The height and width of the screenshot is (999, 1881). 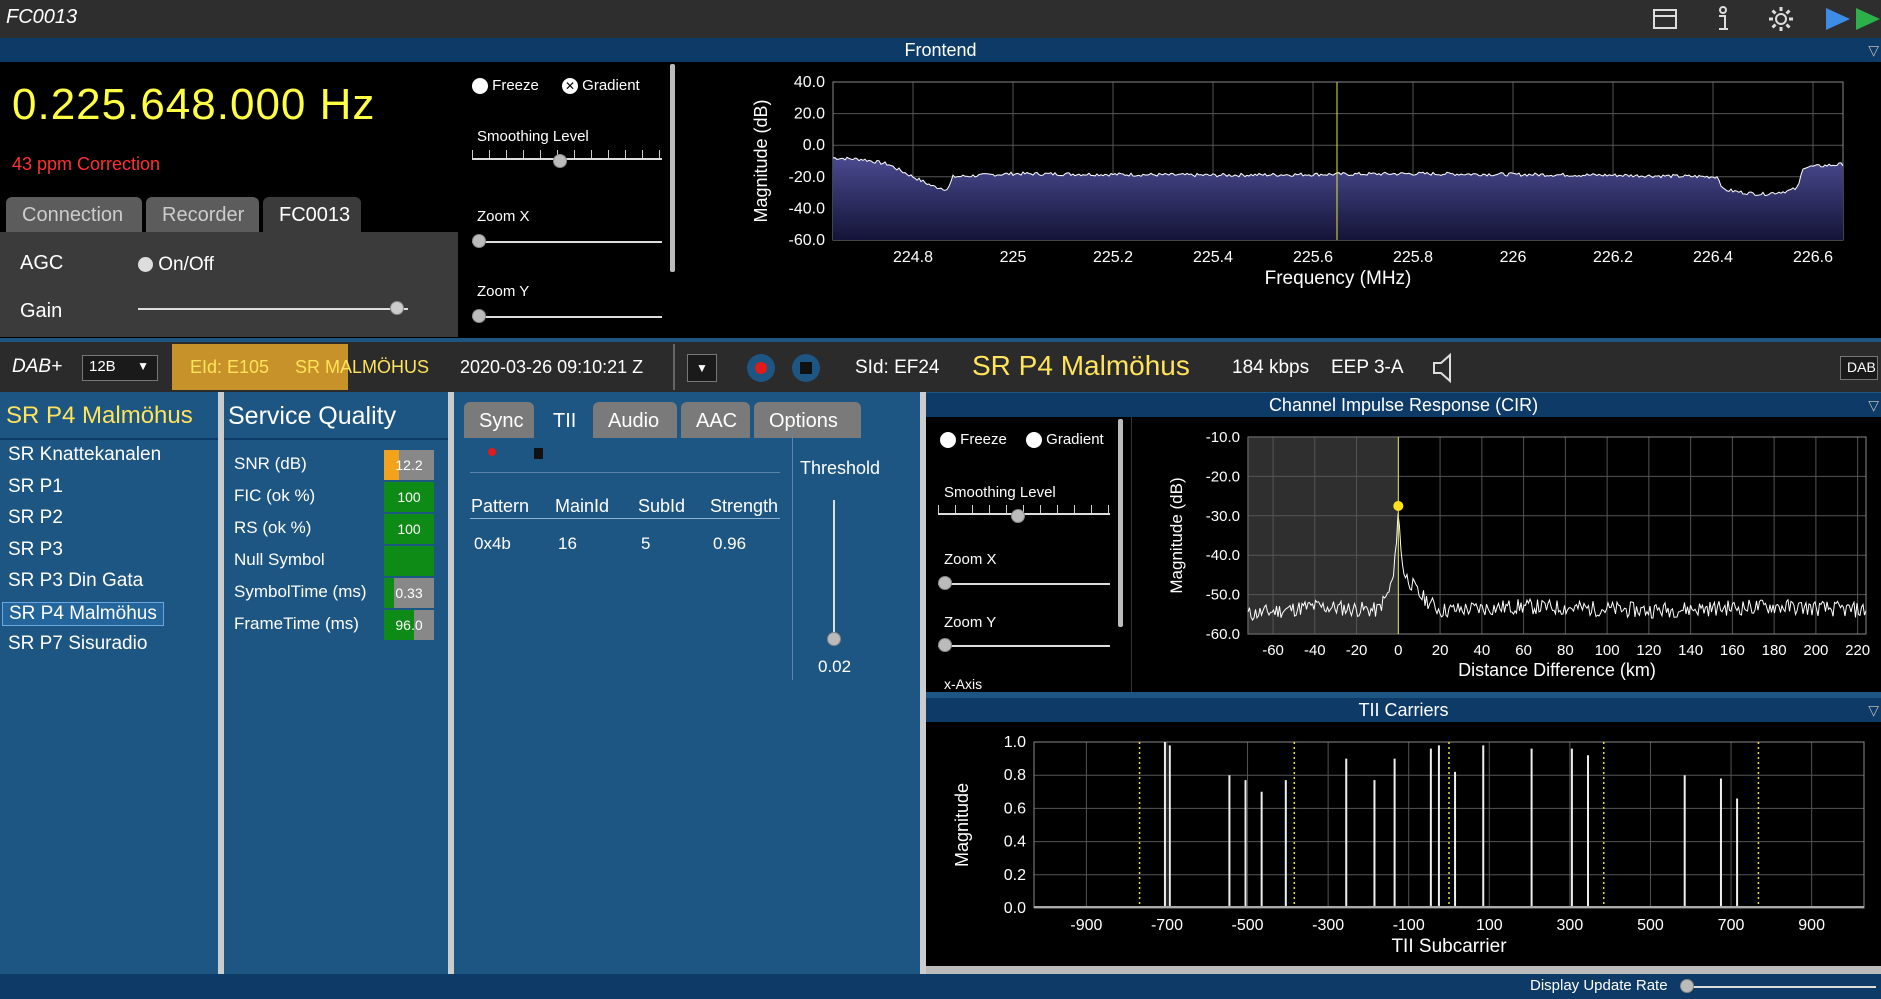 What do you see at coordinates (397, 308) in the screenshot?
I see `gain-slider-handle` at bounding box center [397, 308].